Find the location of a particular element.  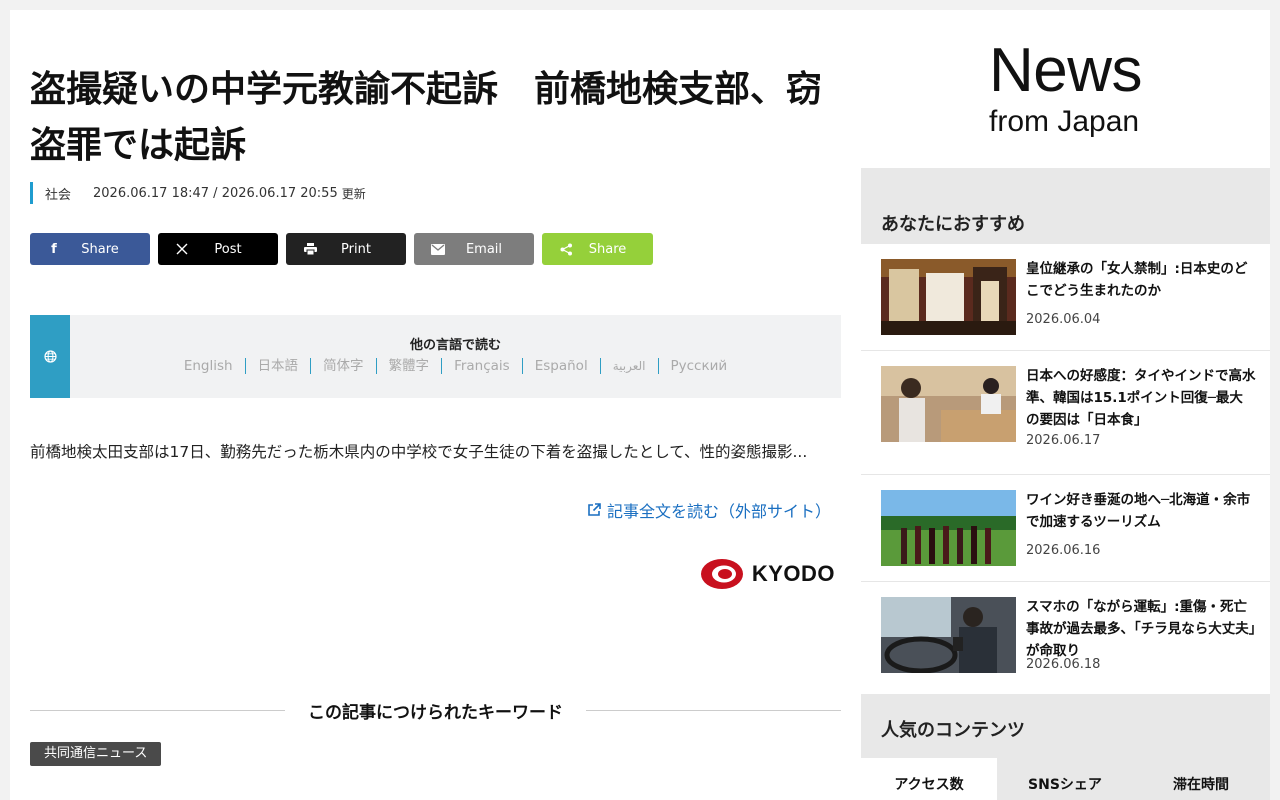

print-button: Print is located at coordinates (346, 249).